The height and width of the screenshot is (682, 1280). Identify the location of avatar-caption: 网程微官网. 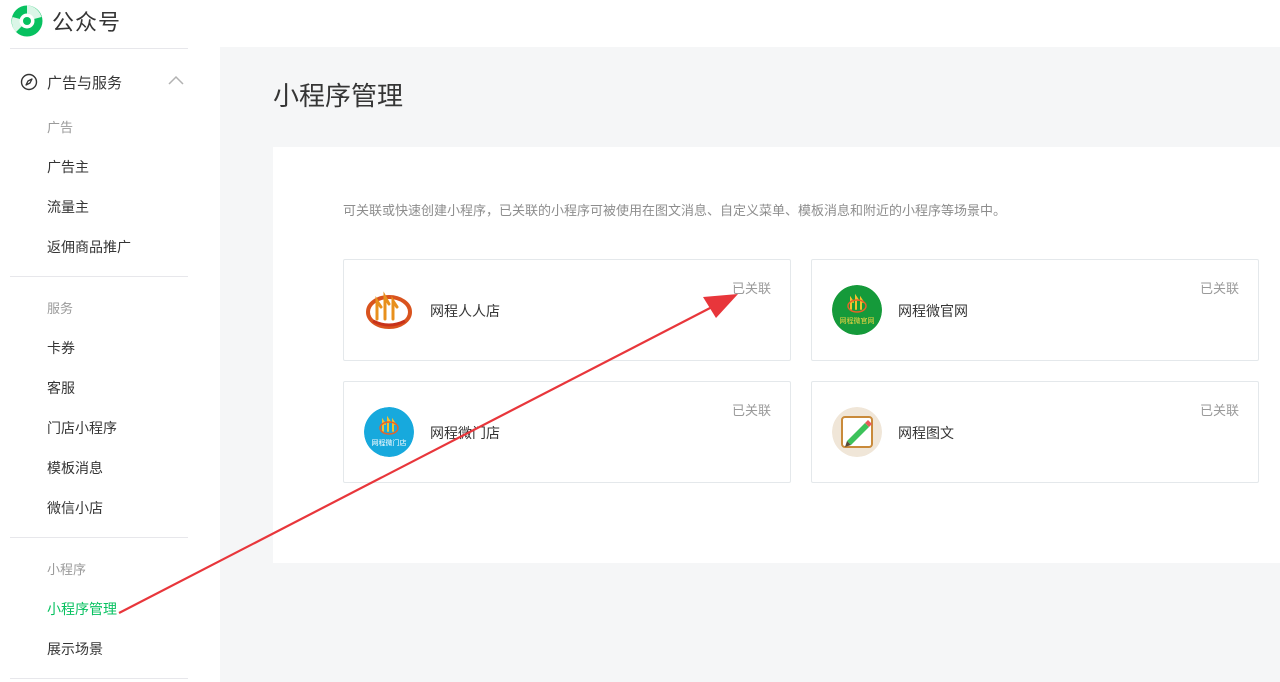
(857, 320).